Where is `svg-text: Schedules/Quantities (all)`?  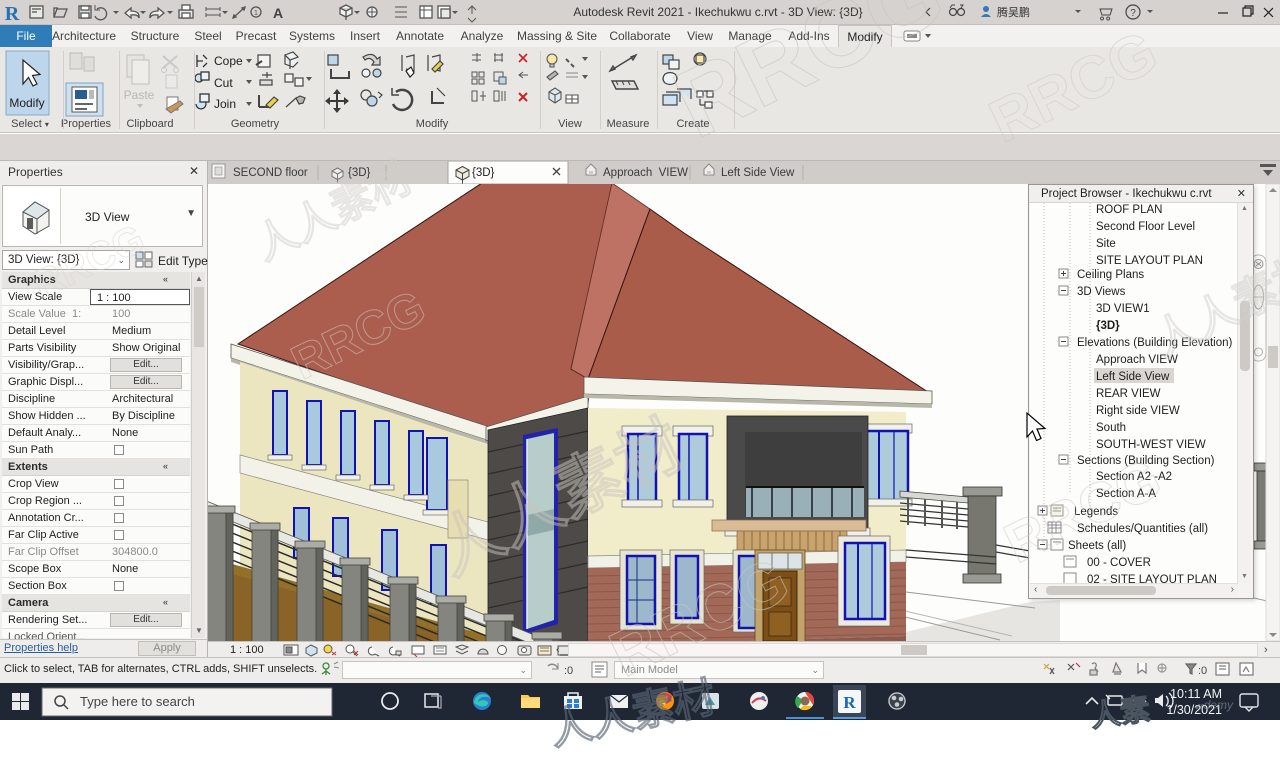
svg-text: Schedules/Quantities (all) is located at coordinates (1142, 529).